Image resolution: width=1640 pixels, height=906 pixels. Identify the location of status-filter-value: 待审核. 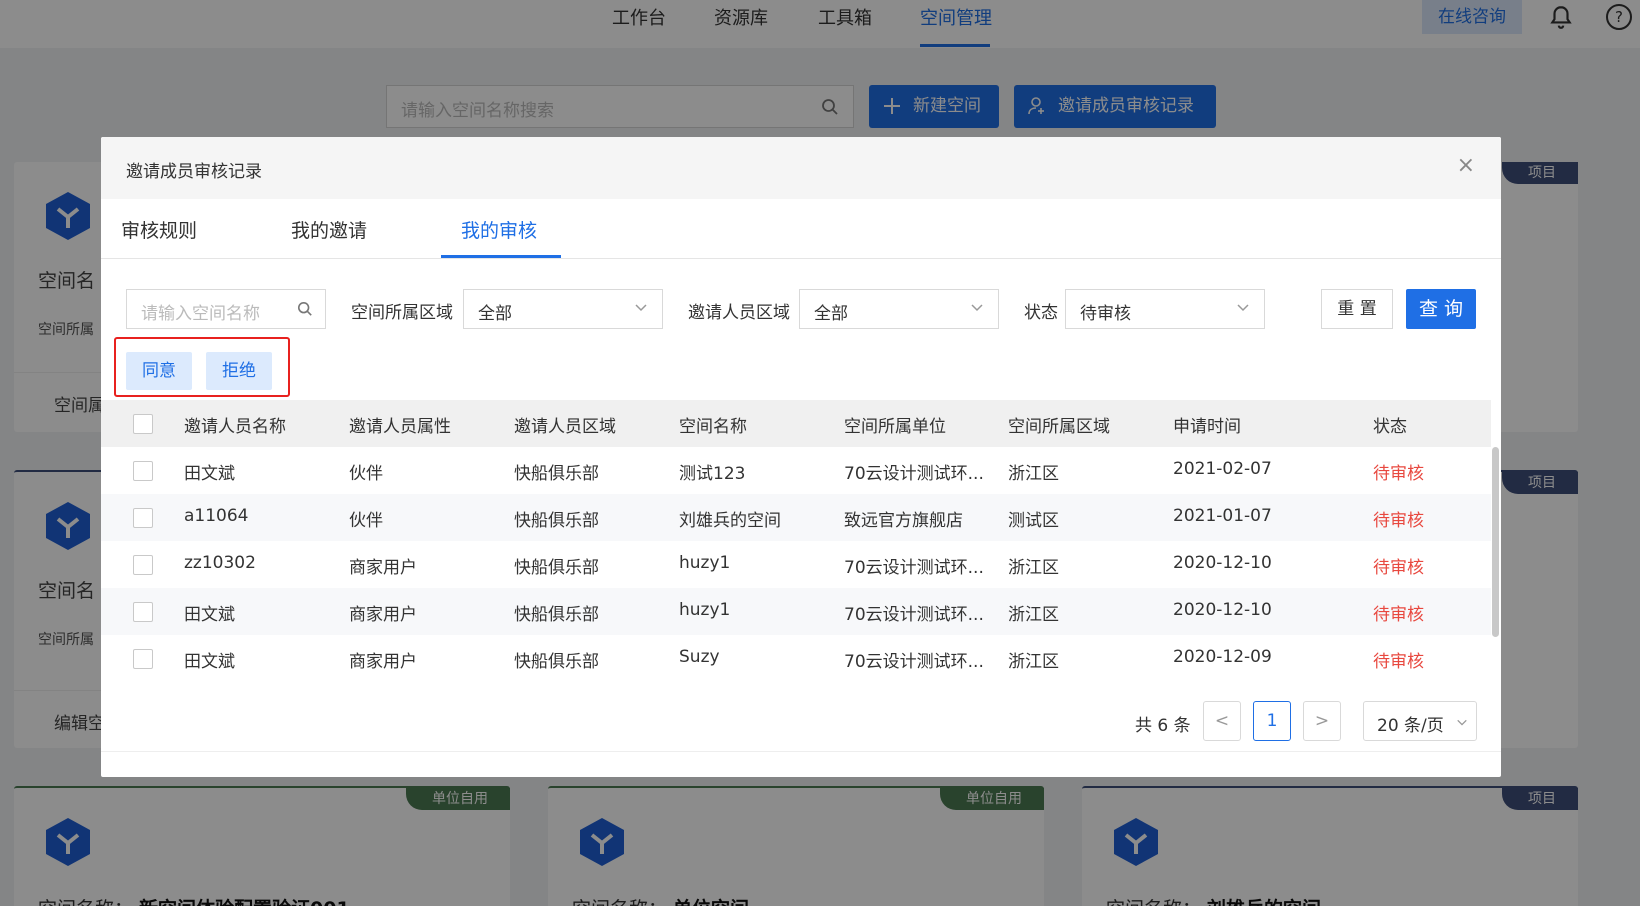
(1105, 314).